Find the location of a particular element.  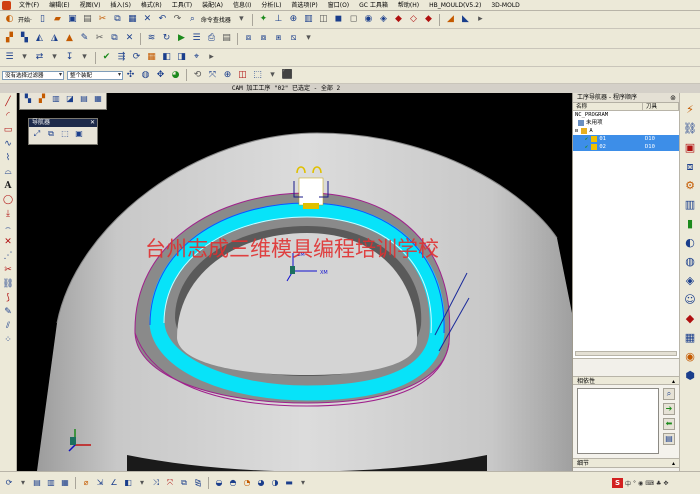

show-hide-icon: ◫ is located at coordinates (323, 19).